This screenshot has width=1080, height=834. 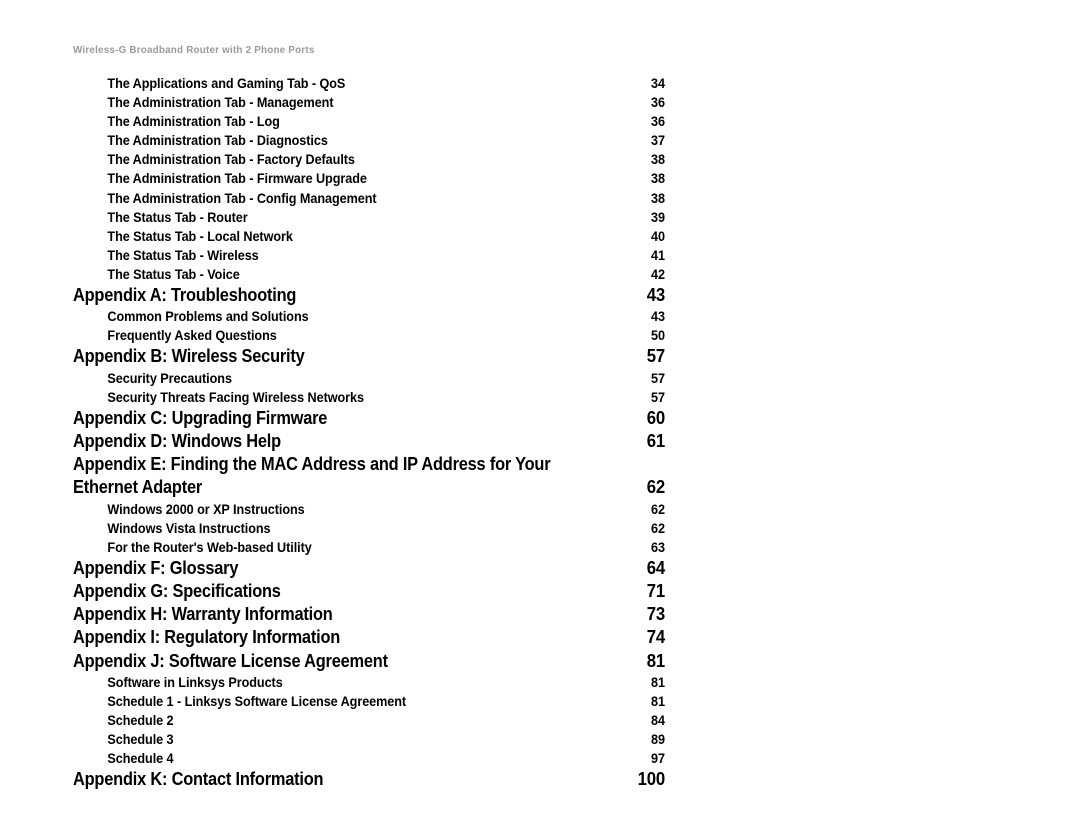 What do you see at coordinates (207, 637) in the screenshot?
I see `toc-entry-label: Appendix I: Regulatory Information` at bounding box center [207, 637].